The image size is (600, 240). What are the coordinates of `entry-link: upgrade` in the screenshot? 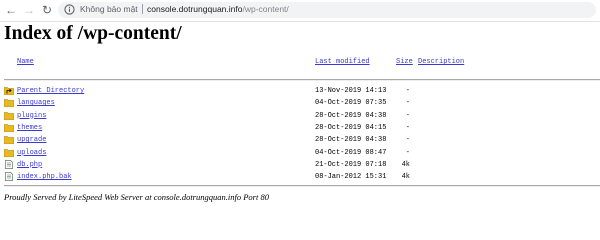 It's located at (31, 140).